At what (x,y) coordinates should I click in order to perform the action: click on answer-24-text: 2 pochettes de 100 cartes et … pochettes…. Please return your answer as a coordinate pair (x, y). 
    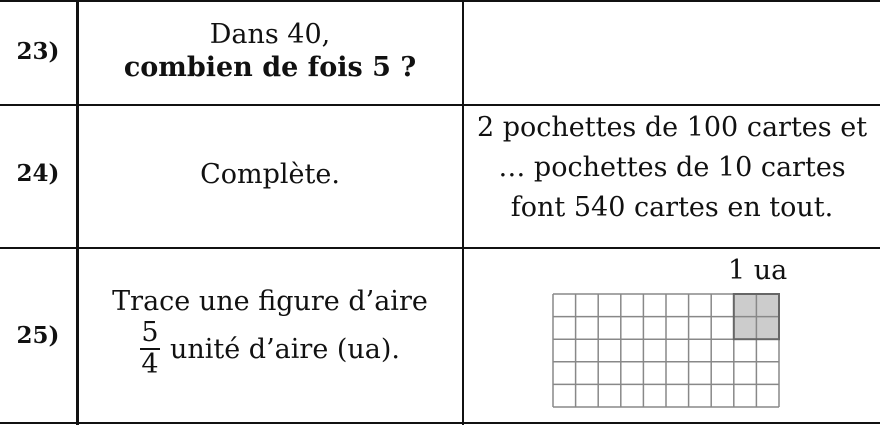
    Looking at the image, I should click on (672, 168).